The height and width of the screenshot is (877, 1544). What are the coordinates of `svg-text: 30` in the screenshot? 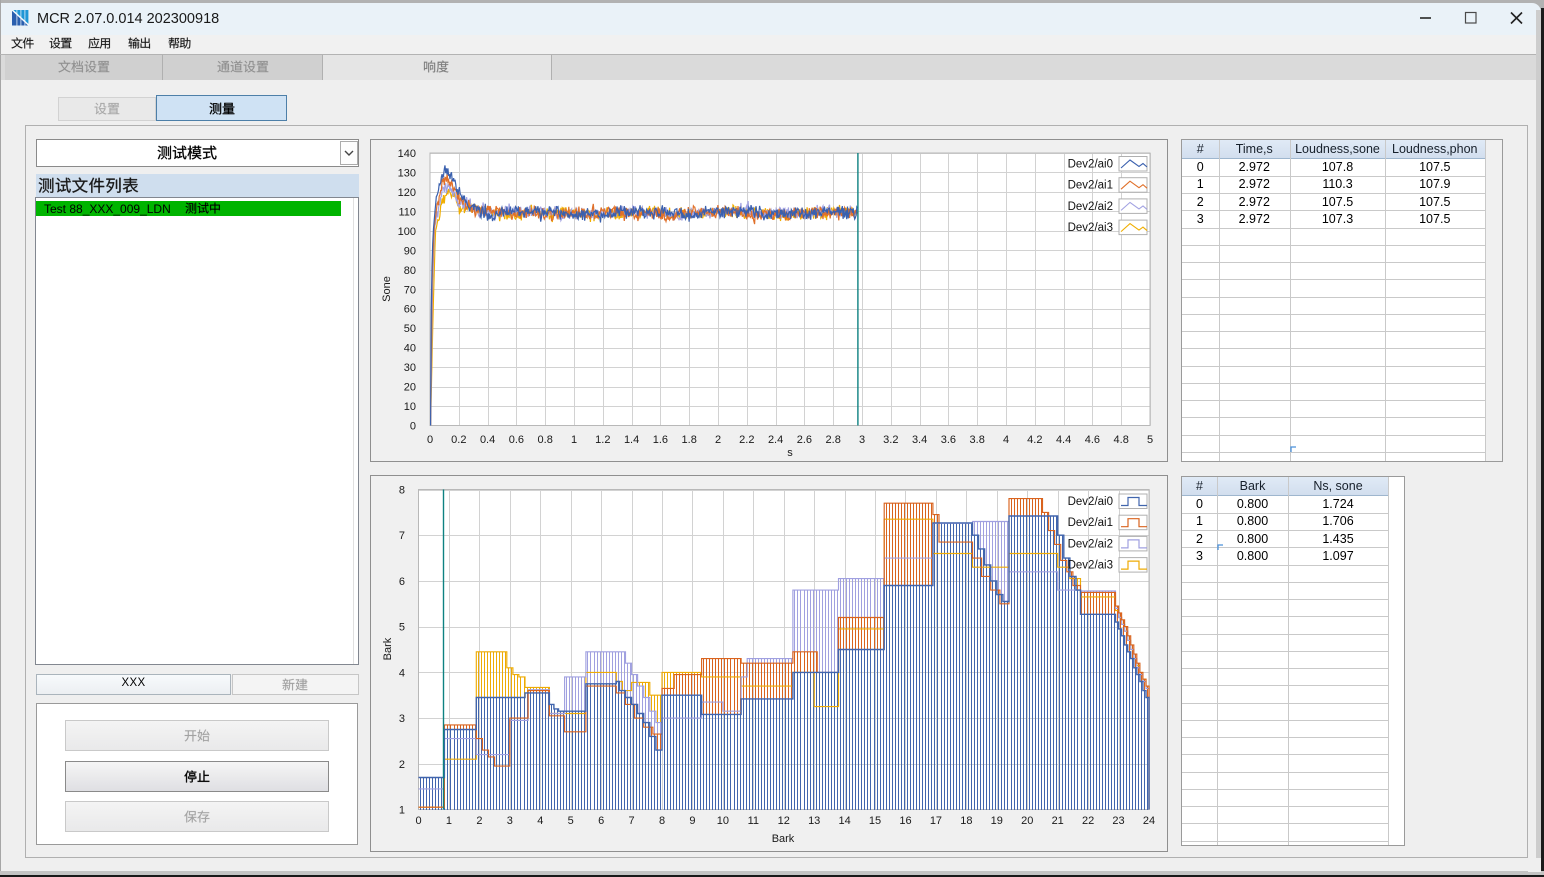 It's located at (410, 368).